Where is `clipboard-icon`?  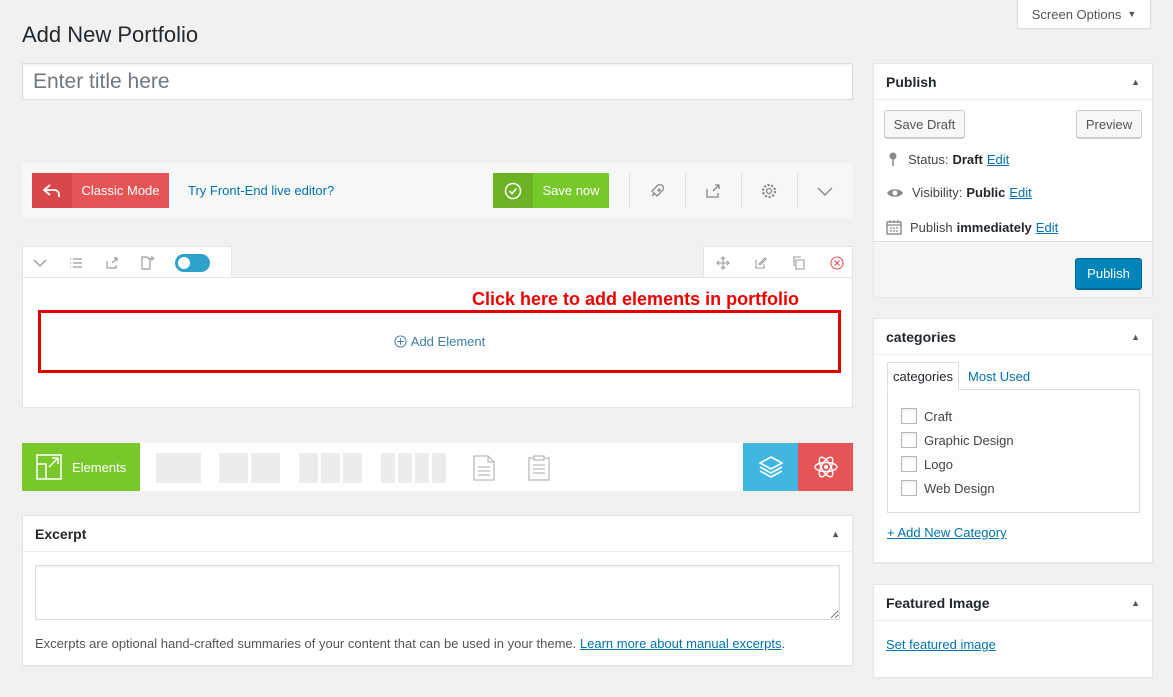
clipboard-icon is located at coordinates (539, 469).